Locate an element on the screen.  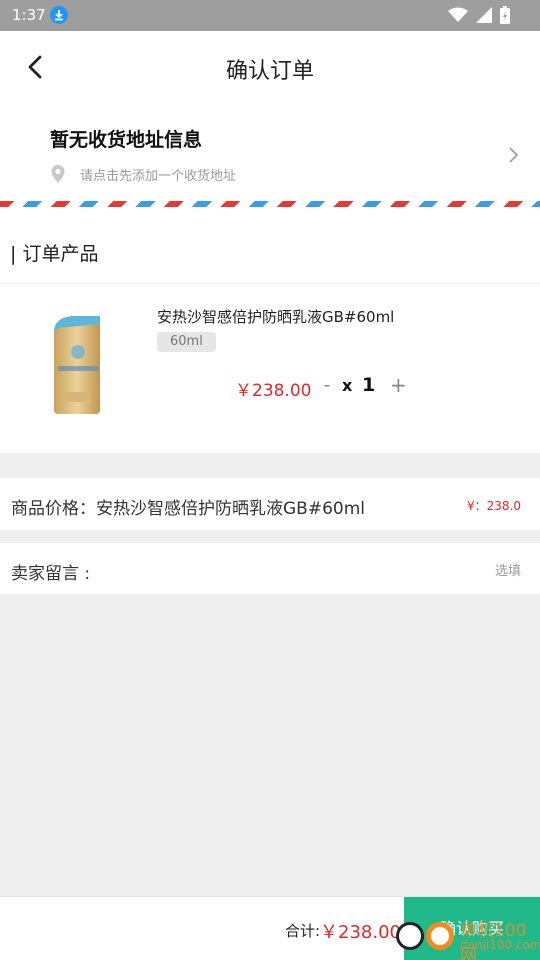
quantity-multiplier: x is located at coordinates (347, 385).